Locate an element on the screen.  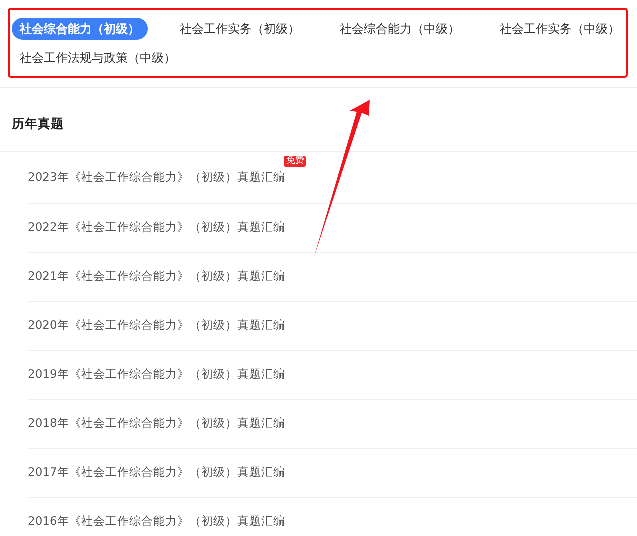
exam-link: 2017年《社会工作综合能力》（初级）真题汇编 is located at coordinates (157, 472).